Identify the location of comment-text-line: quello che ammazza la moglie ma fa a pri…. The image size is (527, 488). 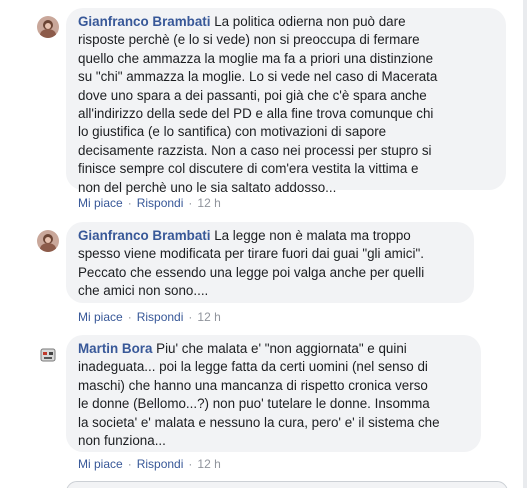
(256, 58).